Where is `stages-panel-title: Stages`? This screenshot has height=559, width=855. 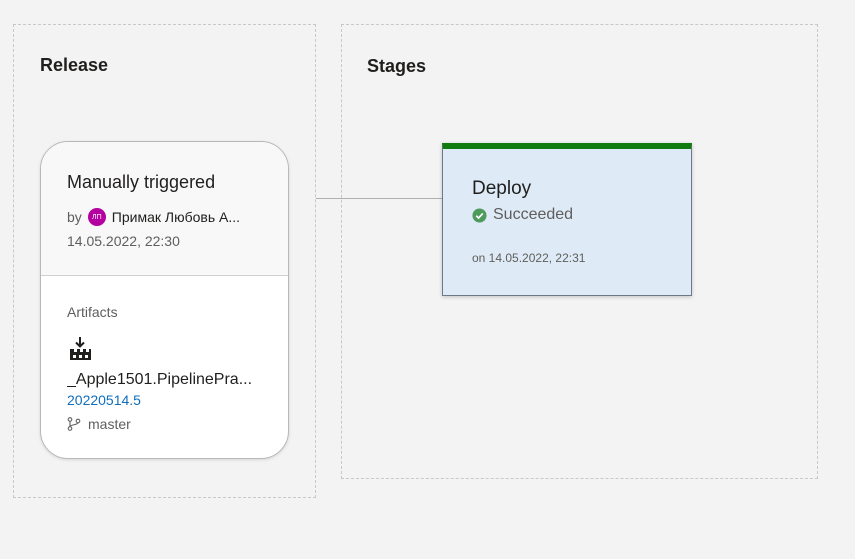 stages-panel-title: Stages is located at coordinates (397, 66).